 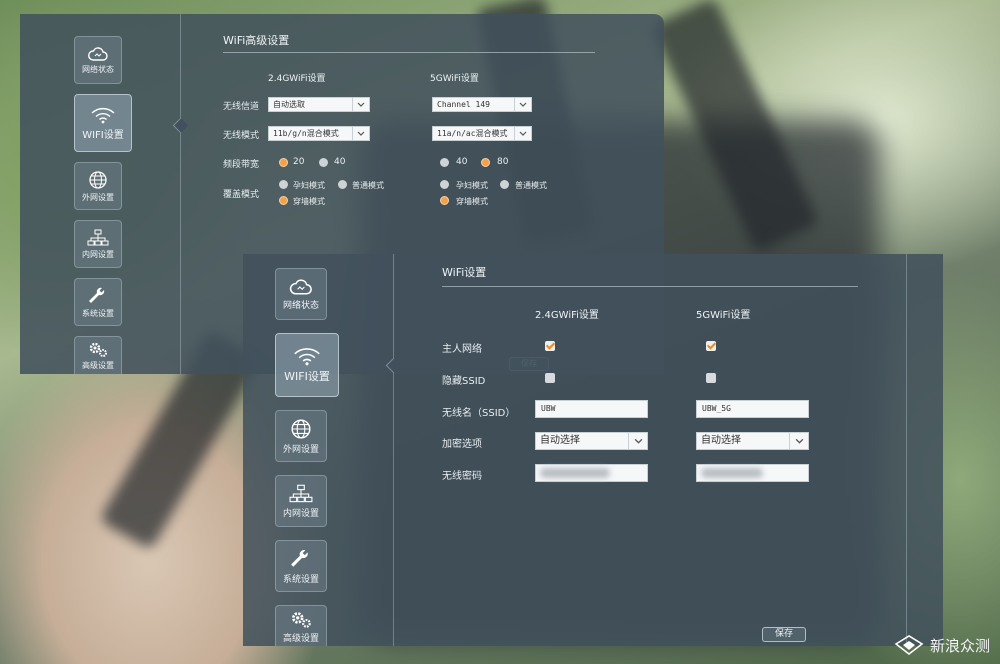 I want to click on coverage-label: 覆盖模式, so click(x=241, y=195).